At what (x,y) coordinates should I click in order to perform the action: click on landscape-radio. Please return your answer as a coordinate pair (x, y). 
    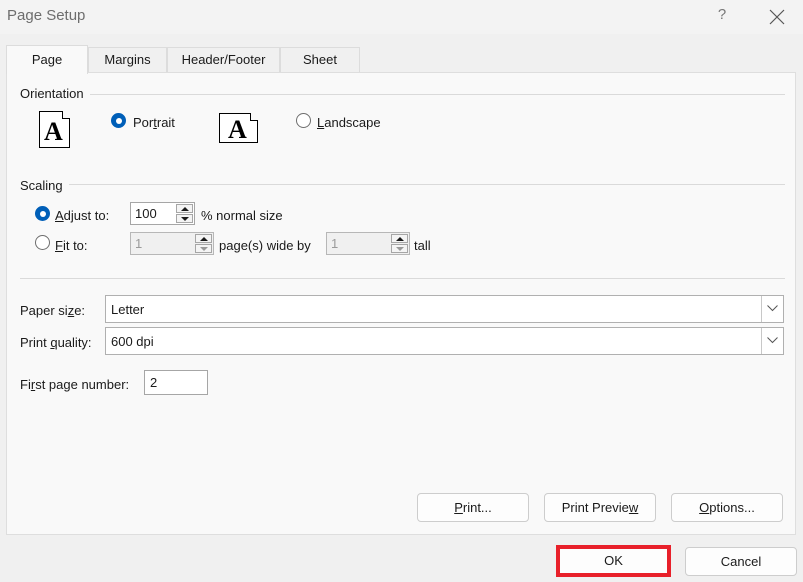
    Looking at the image, I should click on (303, 120).